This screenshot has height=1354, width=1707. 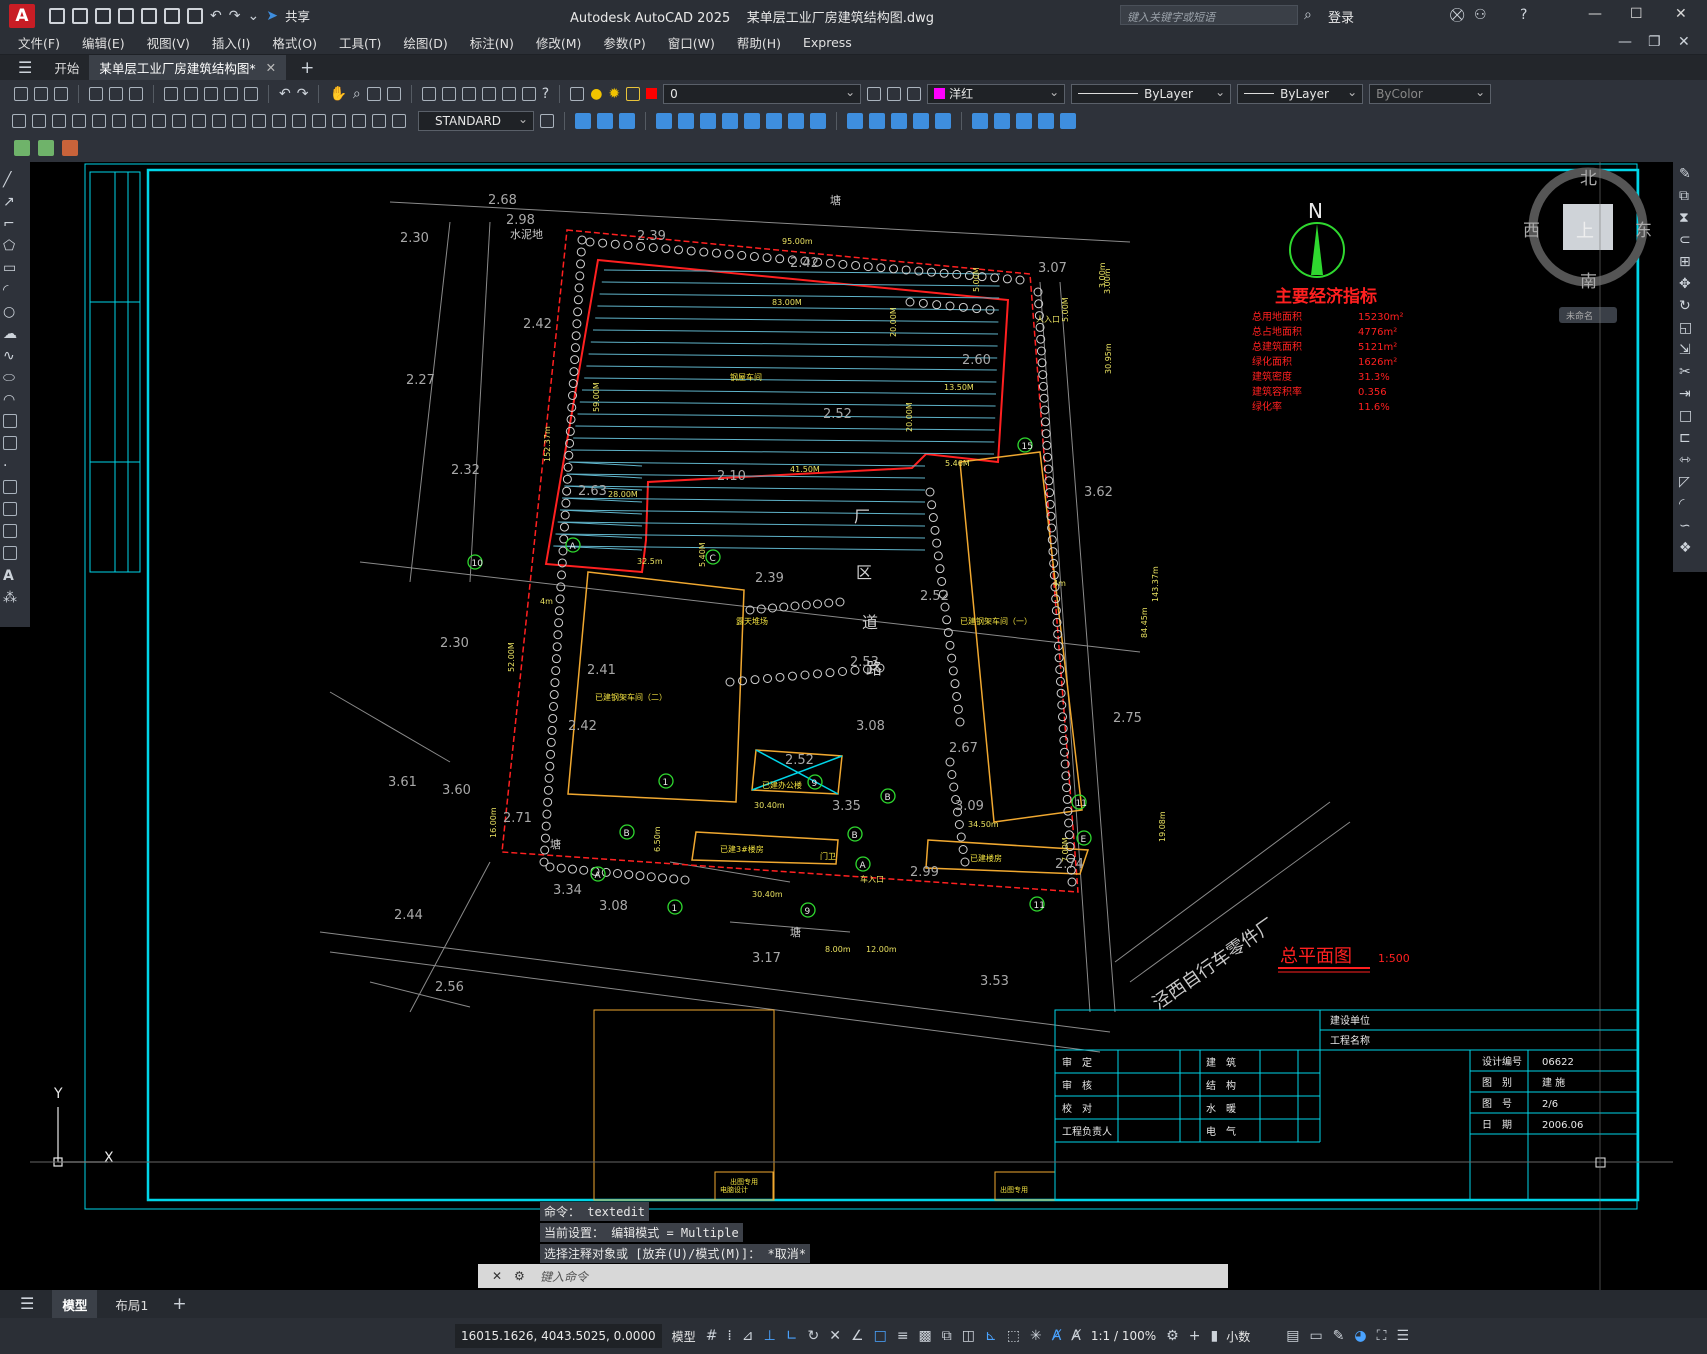 I want to click on diameter-icon, so click(x=139, y=120).